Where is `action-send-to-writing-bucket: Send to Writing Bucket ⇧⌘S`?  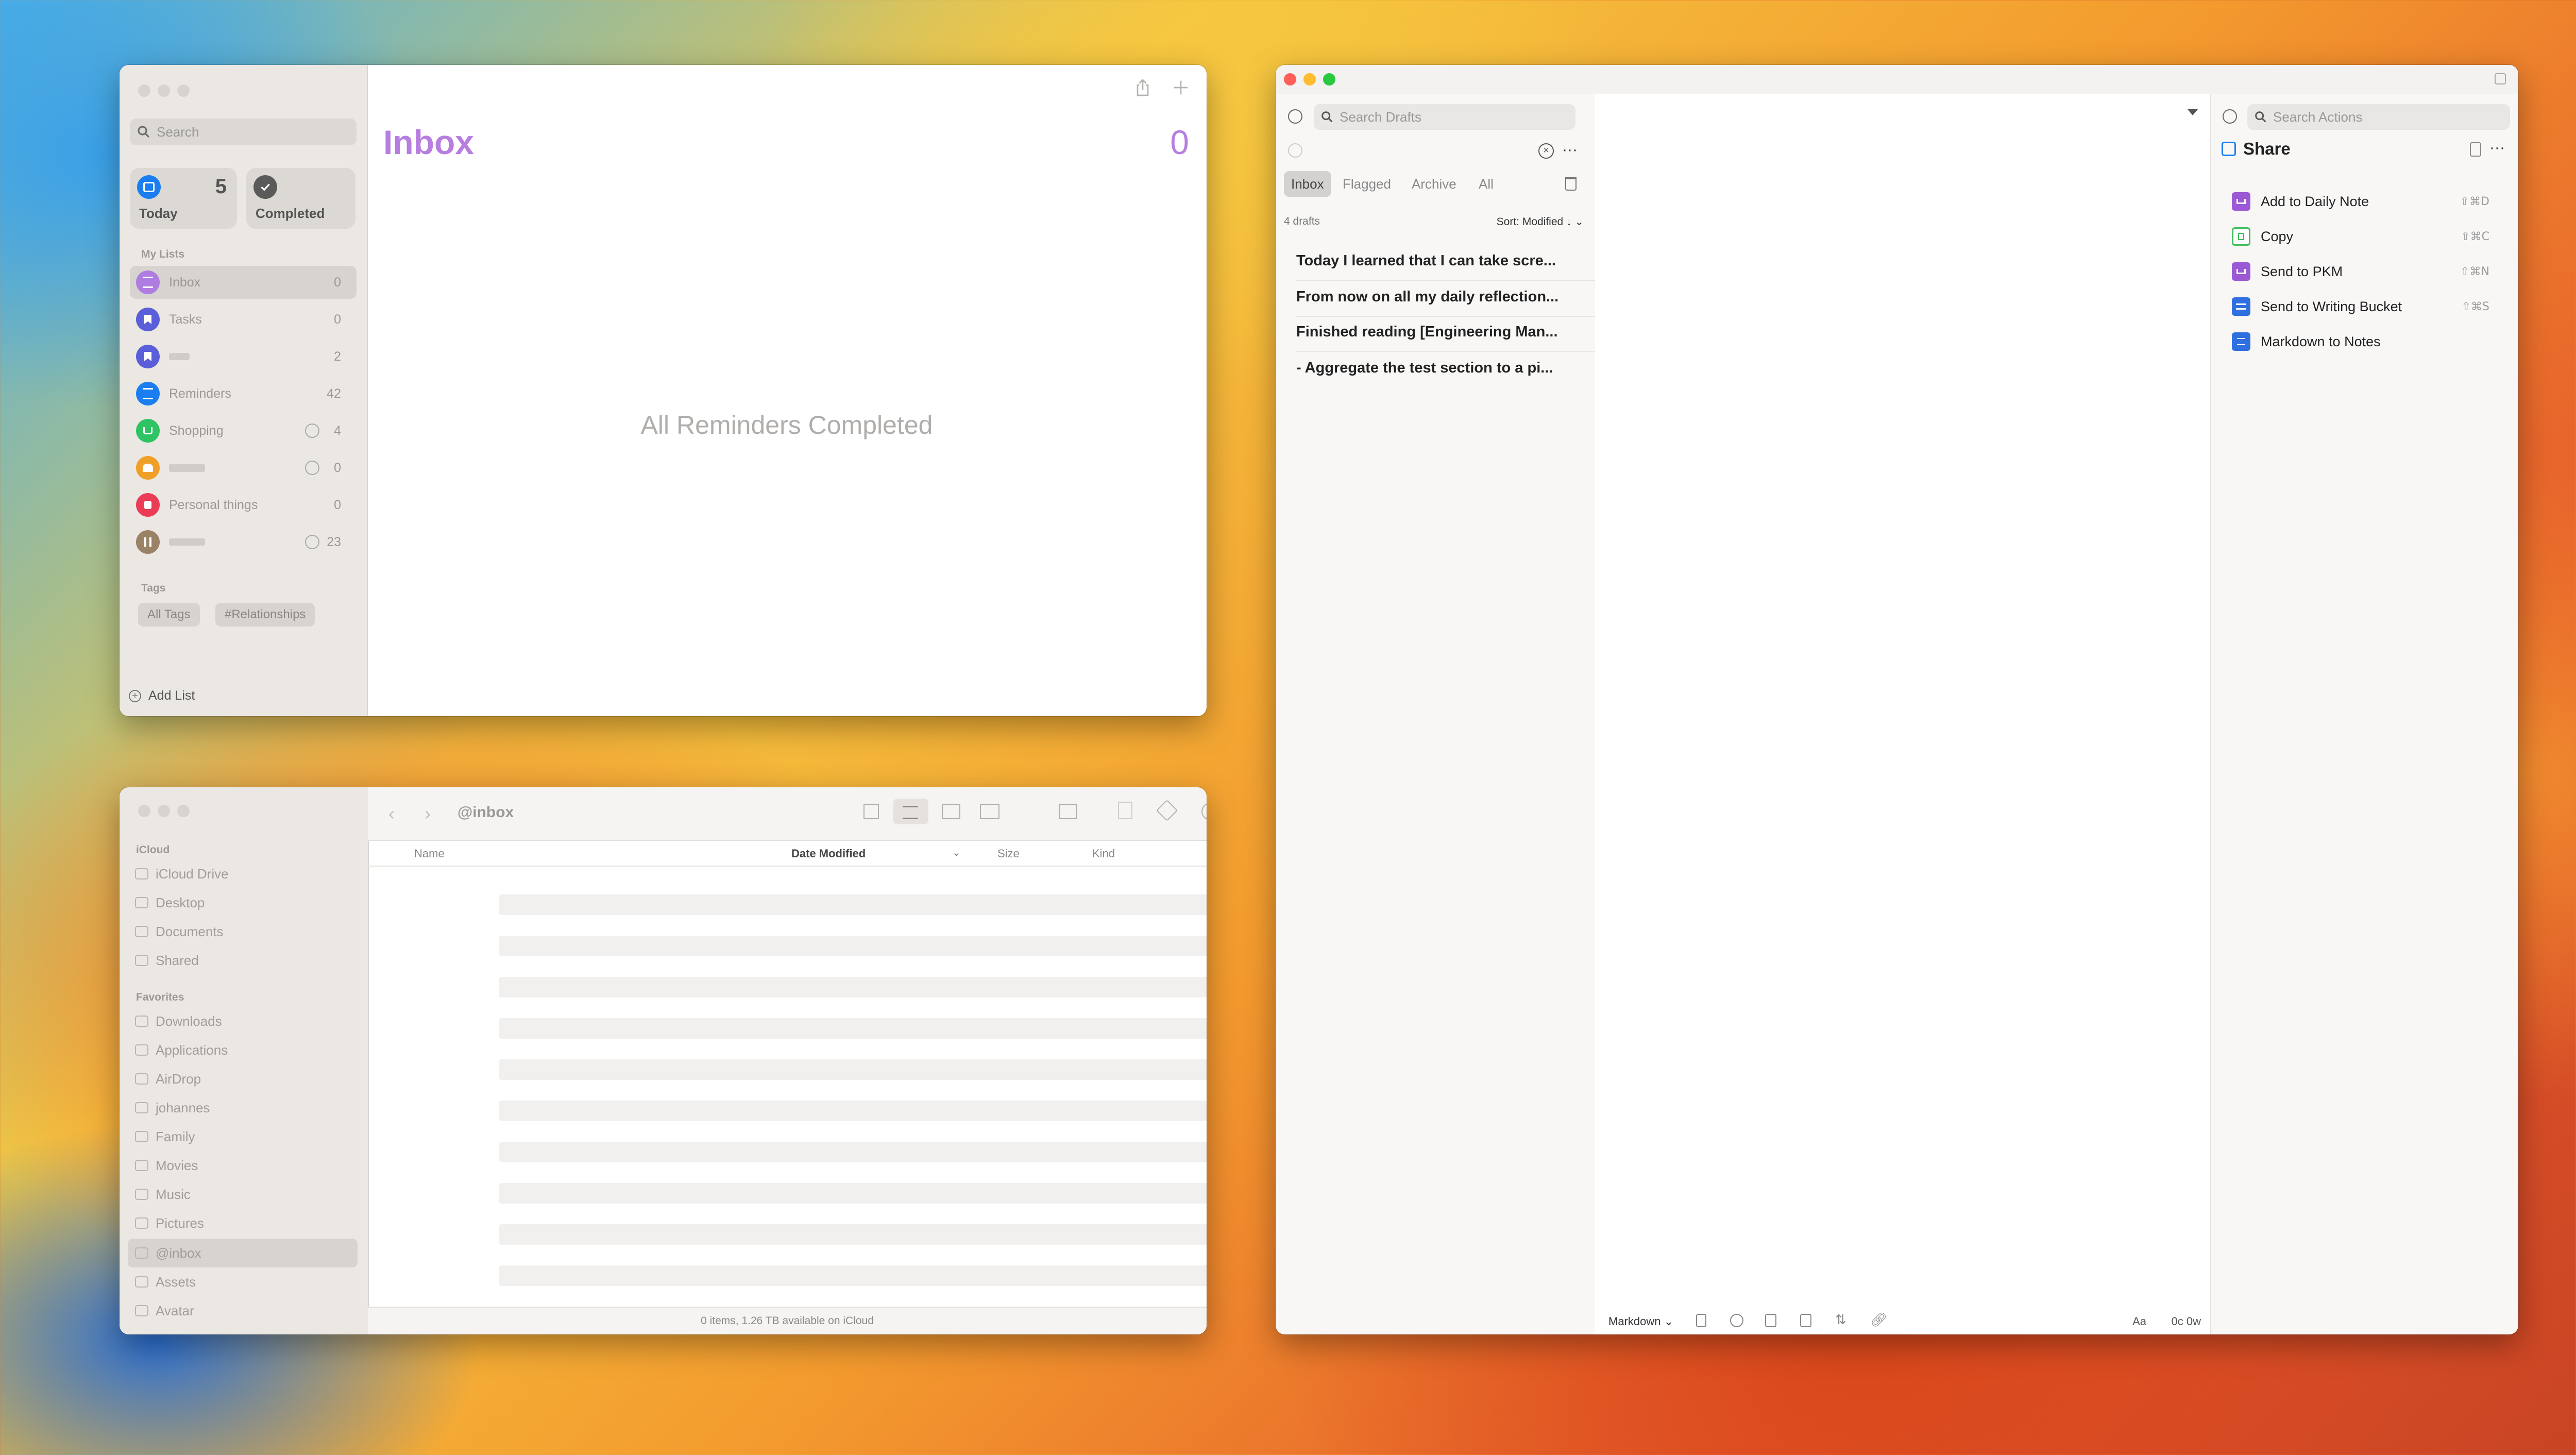 action-send-to-writing-bucket: Send to Writing Bucket ⇧⌘S is located at coordinates (2366, 307).